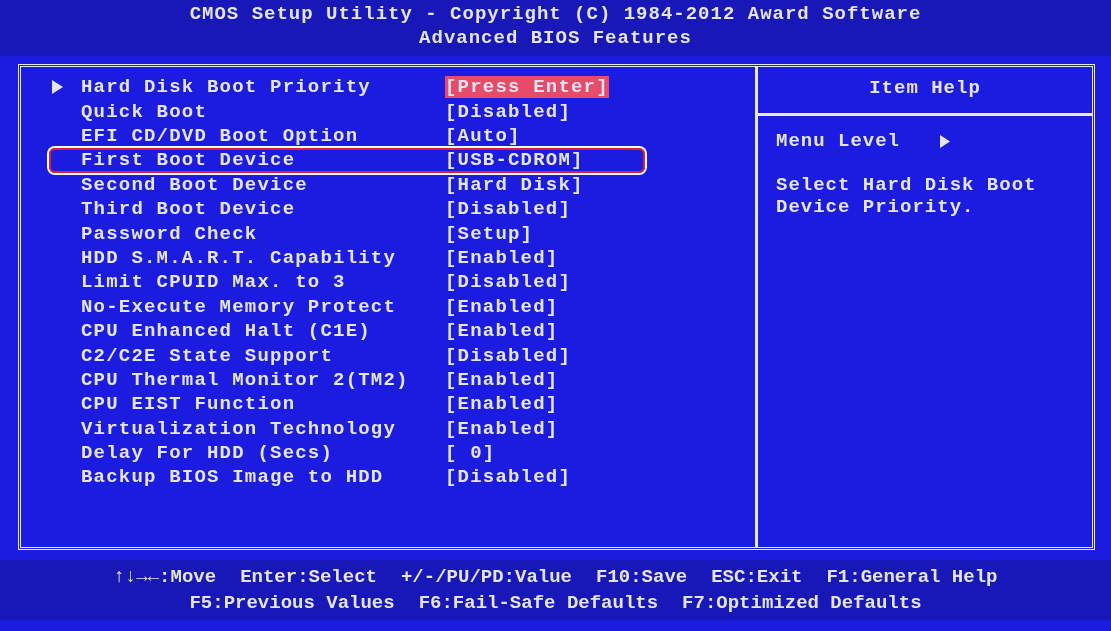 Image resolution: width=1111 pixels, height=631 pixels. Describe the element at coordinates (838, 141) in the screenshot. I see `menu-level-label: Menu Level` at that location.